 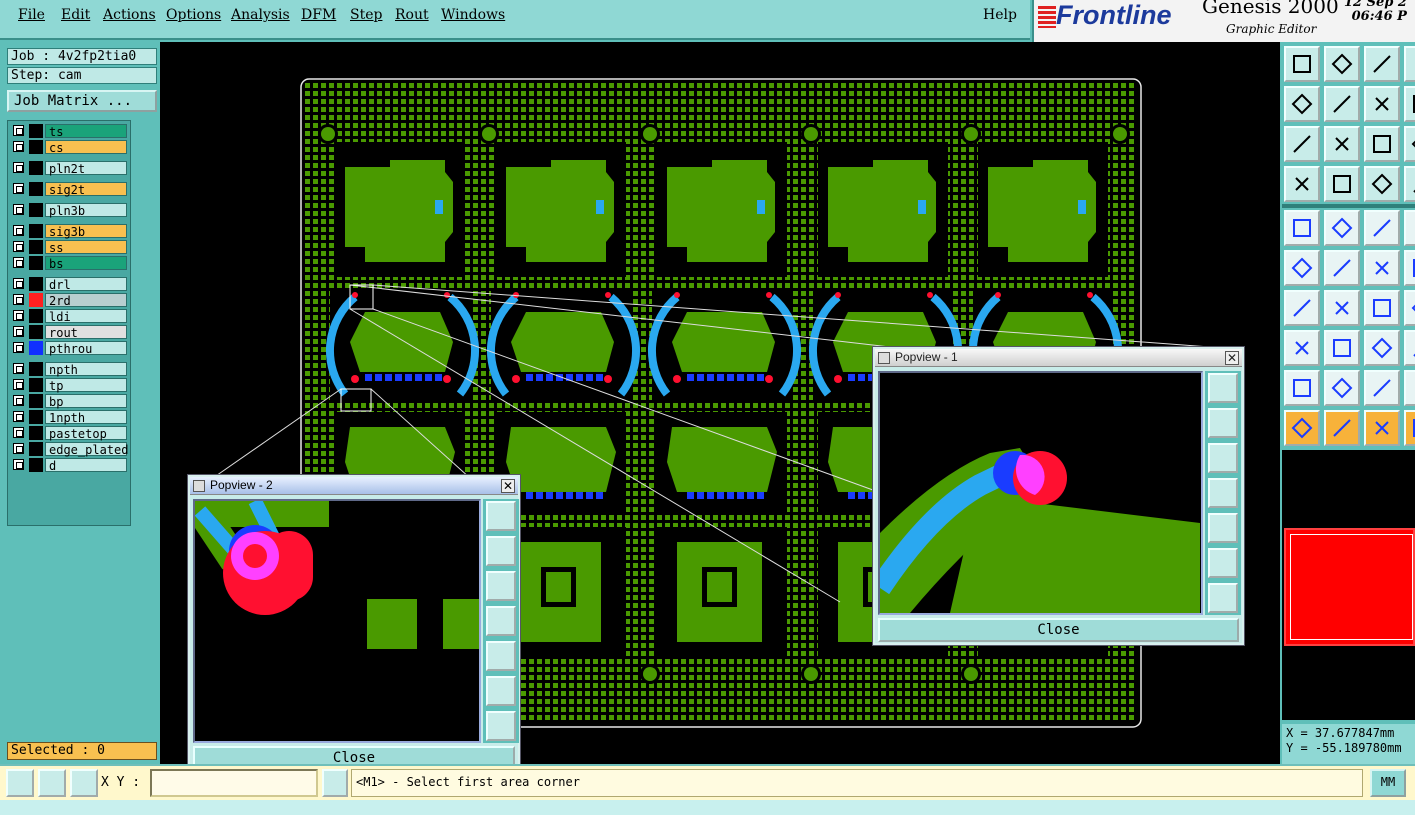 I want to click on xy-input, so click(x=234, y=783).